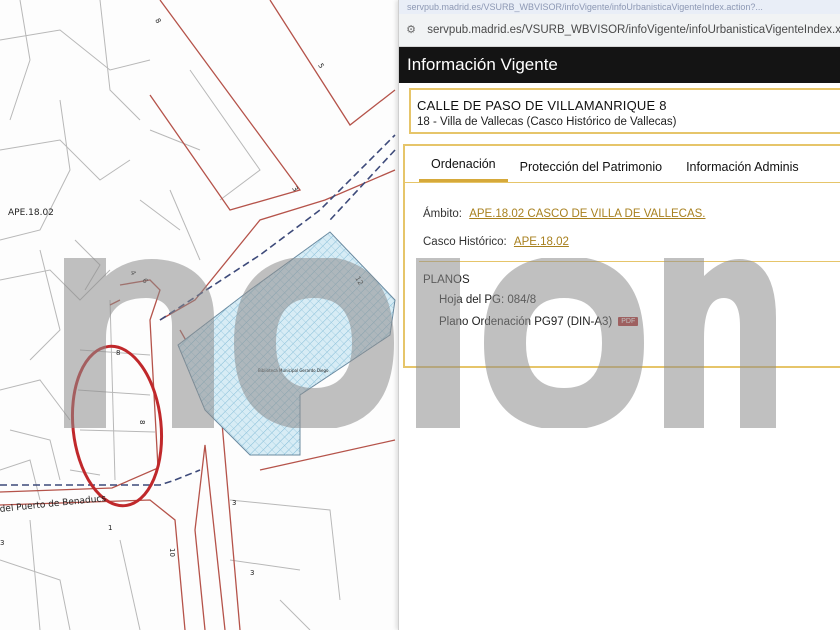  What do you see at coordinates (541, 242) in the screenshot?
I see `casco-link: APE.18.02` at bounding box center [541, 242].